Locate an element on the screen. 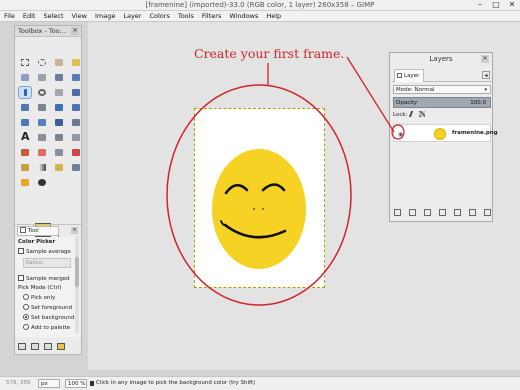  bucket-fill-tool-icon is located at coordinates (25, 167).